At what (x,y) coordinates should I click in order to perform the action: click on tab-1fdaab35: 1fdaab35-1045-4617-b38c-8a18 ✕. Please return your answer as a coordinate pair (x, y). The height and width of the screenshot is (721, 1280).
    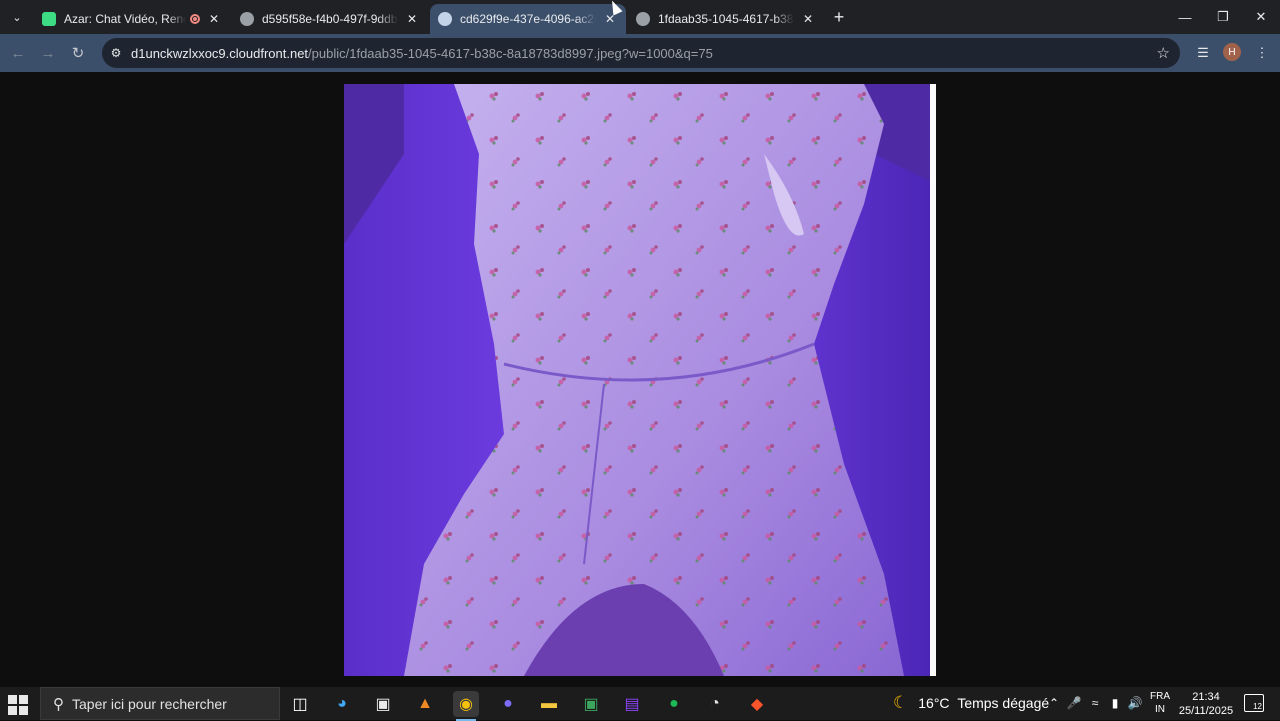
    Looking at the image, I should click on (726, 19).